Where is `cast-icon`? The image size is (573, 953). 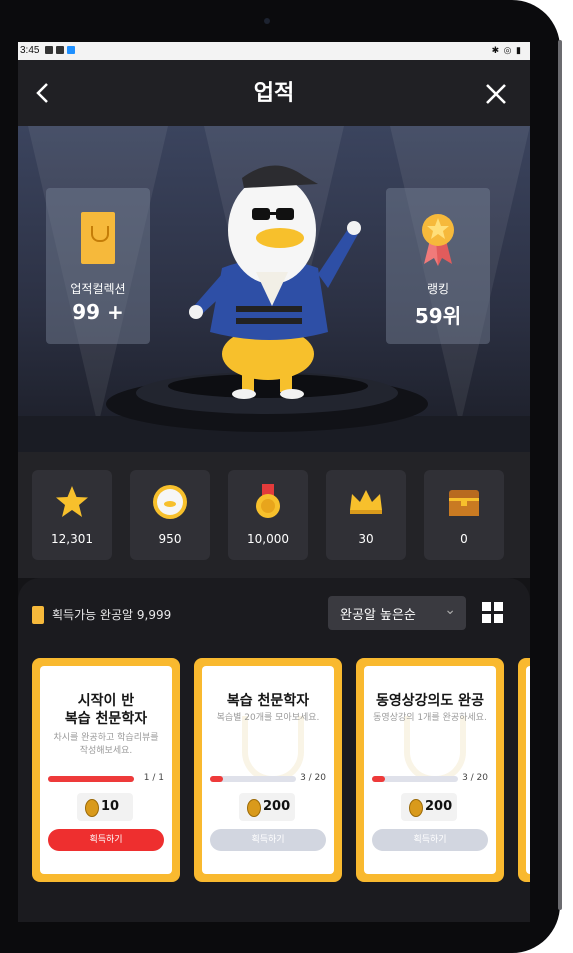
cast-icon is located at coordinates (60, 50).